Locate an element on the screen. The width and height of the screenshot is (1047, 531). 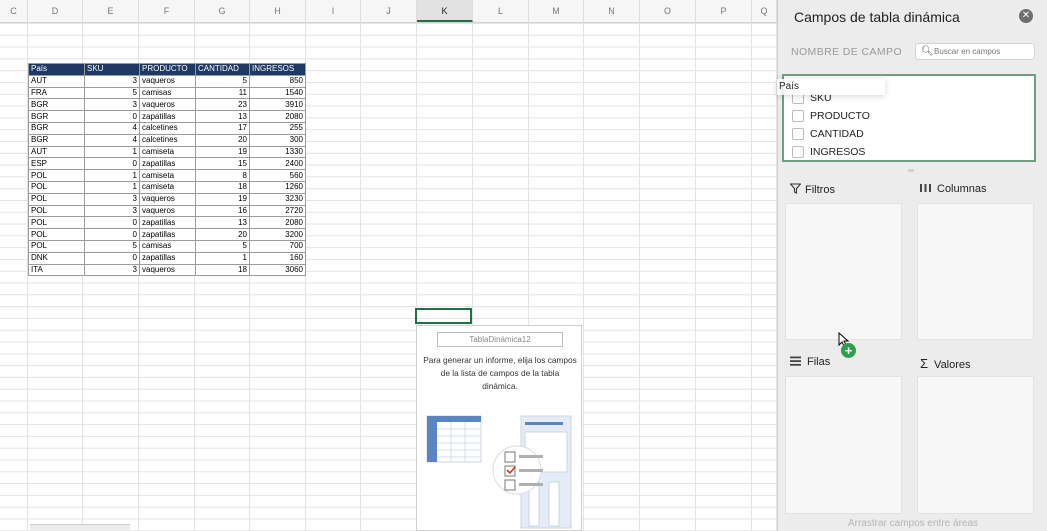
resize-handle is located at coordinates (911, 170).